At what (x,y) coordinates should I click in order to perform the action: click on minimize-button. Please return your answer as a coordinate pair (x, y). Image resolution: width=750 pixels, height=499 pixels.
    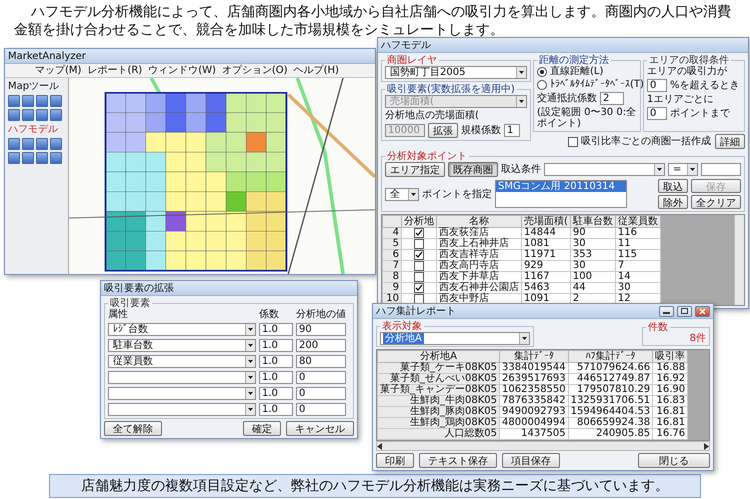
    Looking at the image, I should click on (666, 311).